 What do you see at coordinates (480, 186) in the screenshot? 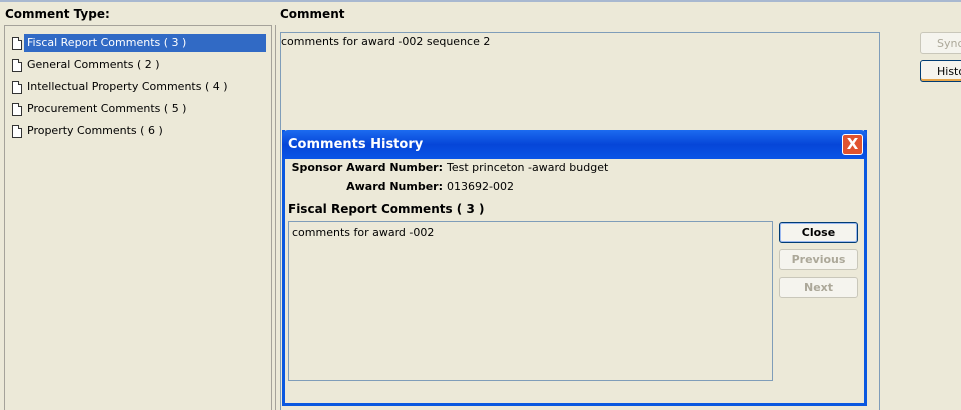
I see `award-number-value: 013692-002` at bounding box center [480, 186].